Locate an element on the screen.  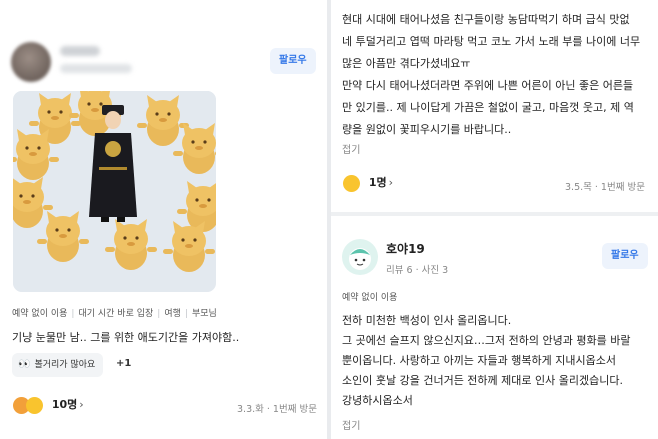
reviewer-meta: 리뷰 6 · 사진 3 is located at coordinates (417, 270).